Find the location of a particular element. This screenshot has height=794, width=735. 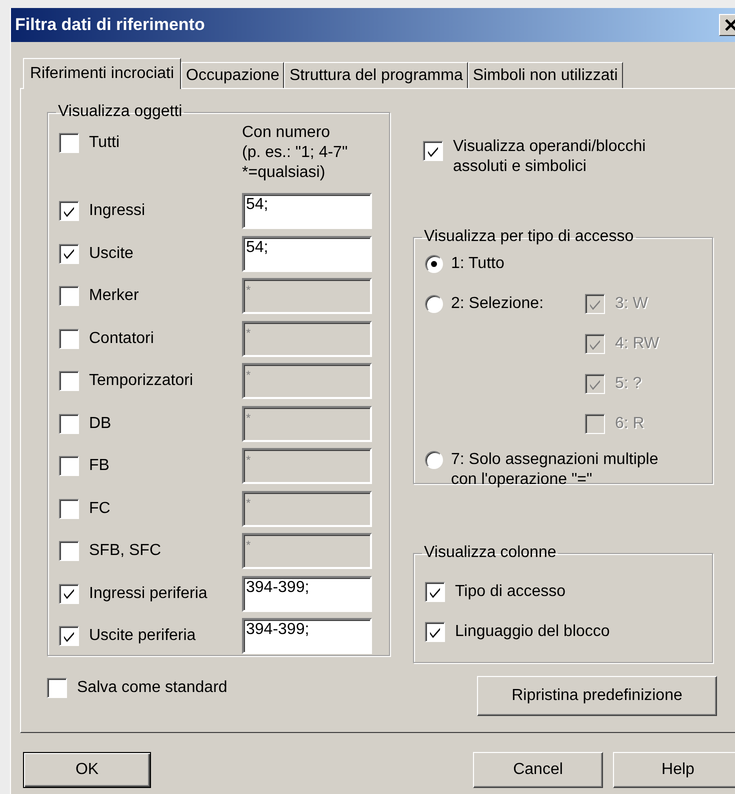

group-title: Visualizza oggetti is located at coordinates (120, 112).